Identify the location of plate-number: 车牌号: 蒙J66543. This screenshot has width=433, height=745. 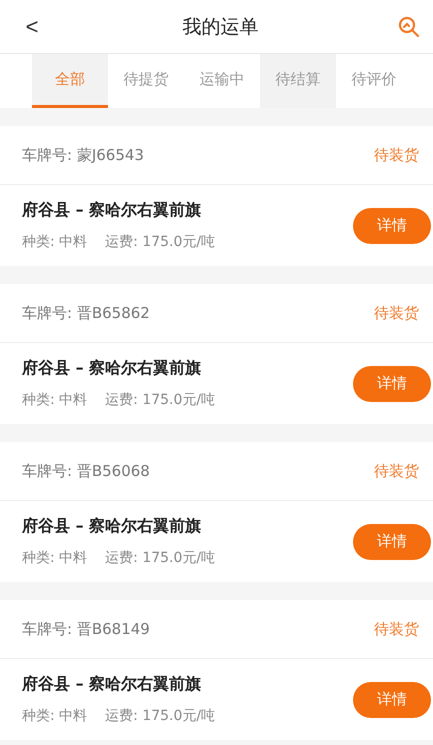
(83, 155).